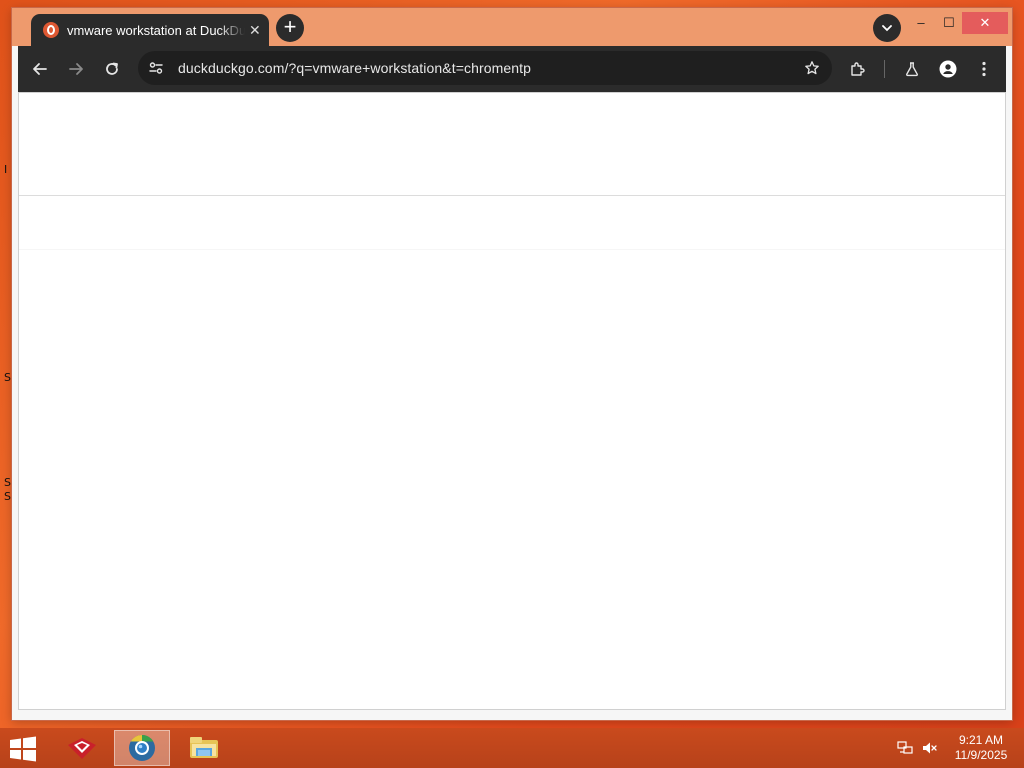  I want to click on app-icon-red-logo, so click(82, 748).